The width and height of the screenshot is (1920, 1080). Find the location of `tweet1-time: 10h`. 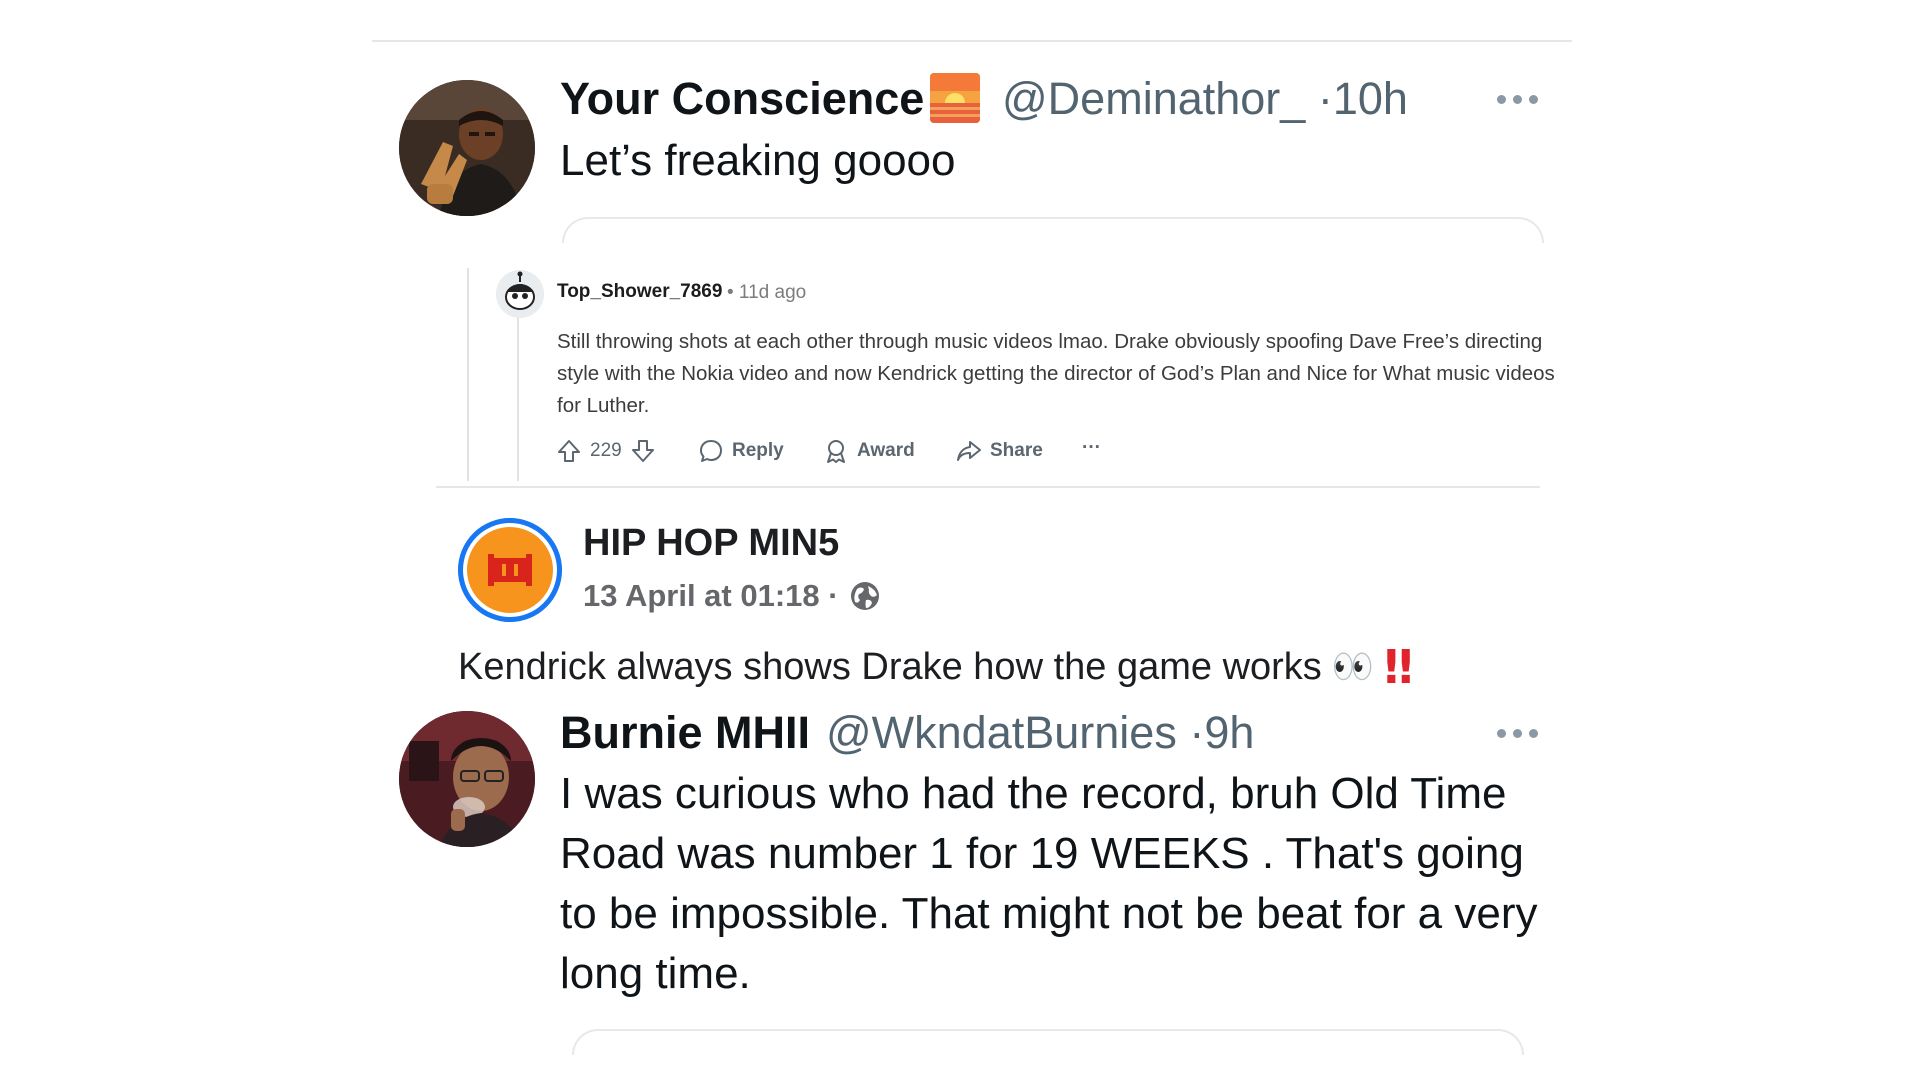

tweet1-time: 10h is located at coordinates (1370, 98).